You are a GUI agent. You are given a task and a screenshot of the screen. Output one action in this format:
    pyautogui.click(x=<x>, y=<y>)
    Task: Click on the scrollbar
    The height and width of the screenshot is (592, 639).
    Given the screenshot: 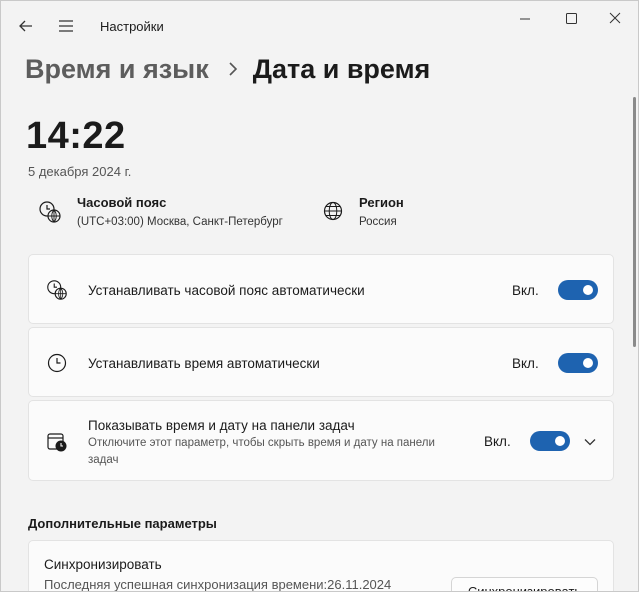 What is the action you would take?
    pyautogui.click(x=634, y=222)
    